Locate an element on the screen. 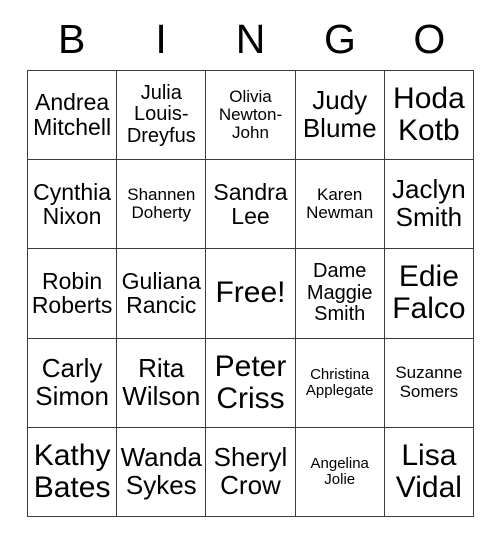 This screenshot has width=500, height=544. bingo-cell-i2: Shannen Doherty is located at coordinates (162, 205).